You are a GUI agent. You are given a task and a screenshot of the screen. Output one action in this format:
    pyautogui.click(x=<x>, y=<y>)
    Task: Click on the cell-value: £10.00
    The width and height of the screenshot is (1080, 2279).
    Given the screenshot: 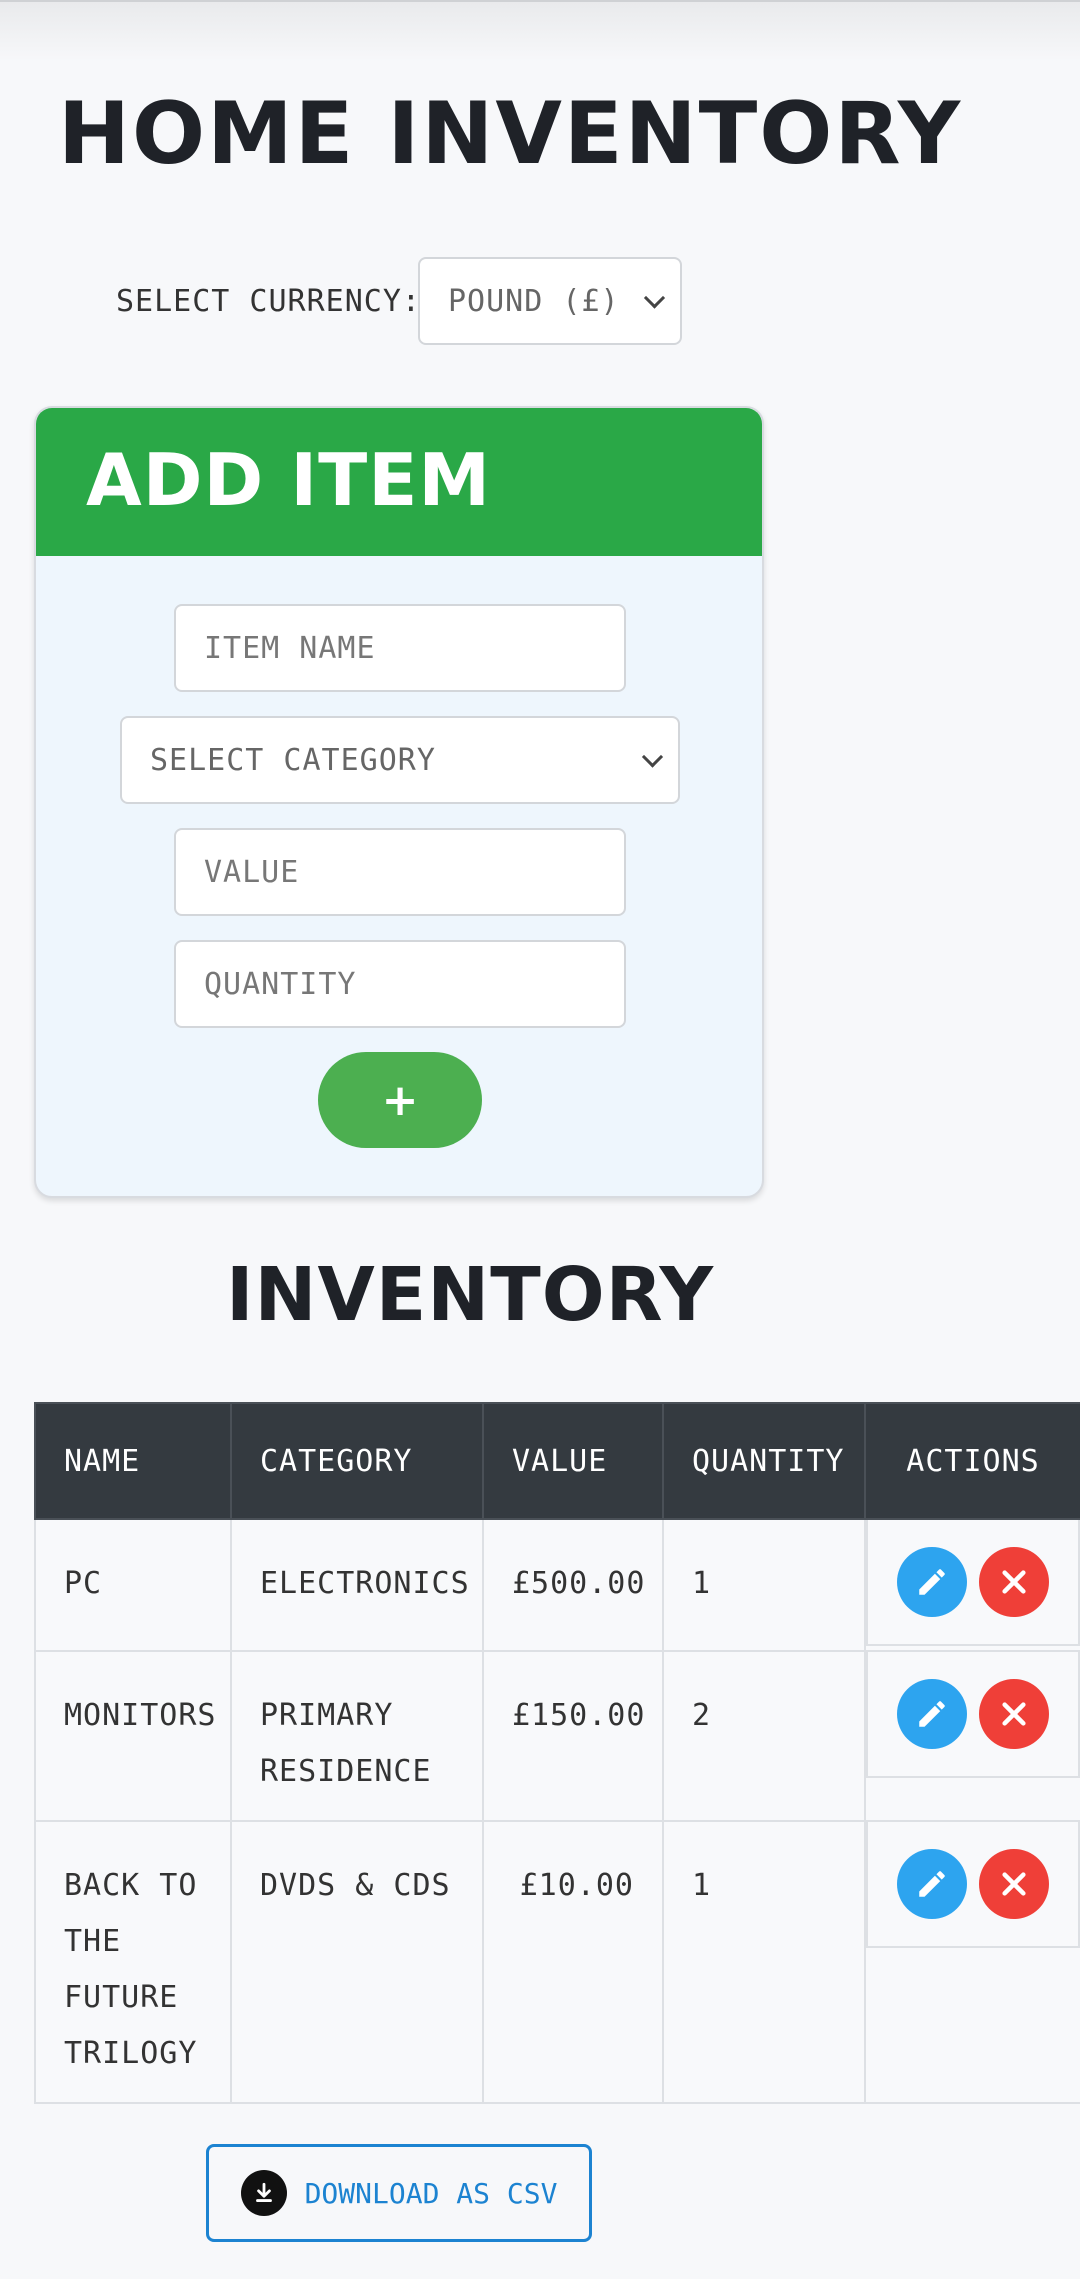 What is the action you would take?
    pyautogui.click(x=573, y=1962)
    